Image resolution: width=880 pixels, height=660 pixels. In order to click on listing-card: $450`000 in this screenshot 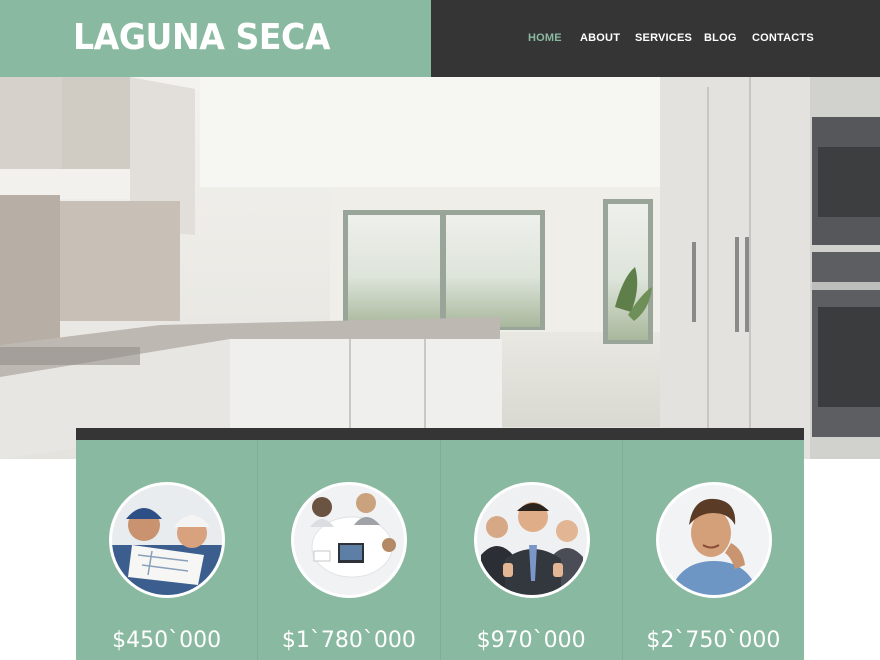, I will do `click(167, 550)`.